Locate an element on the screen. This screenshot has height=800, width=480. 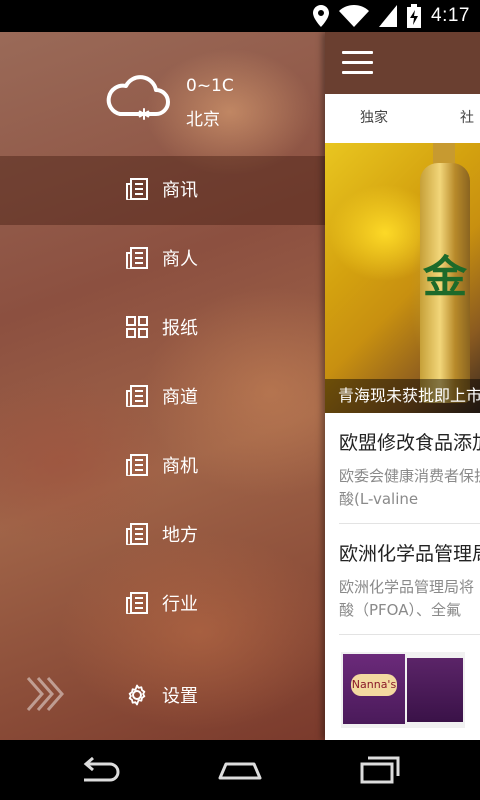
menu-icon is located at coordinates (357, 63).